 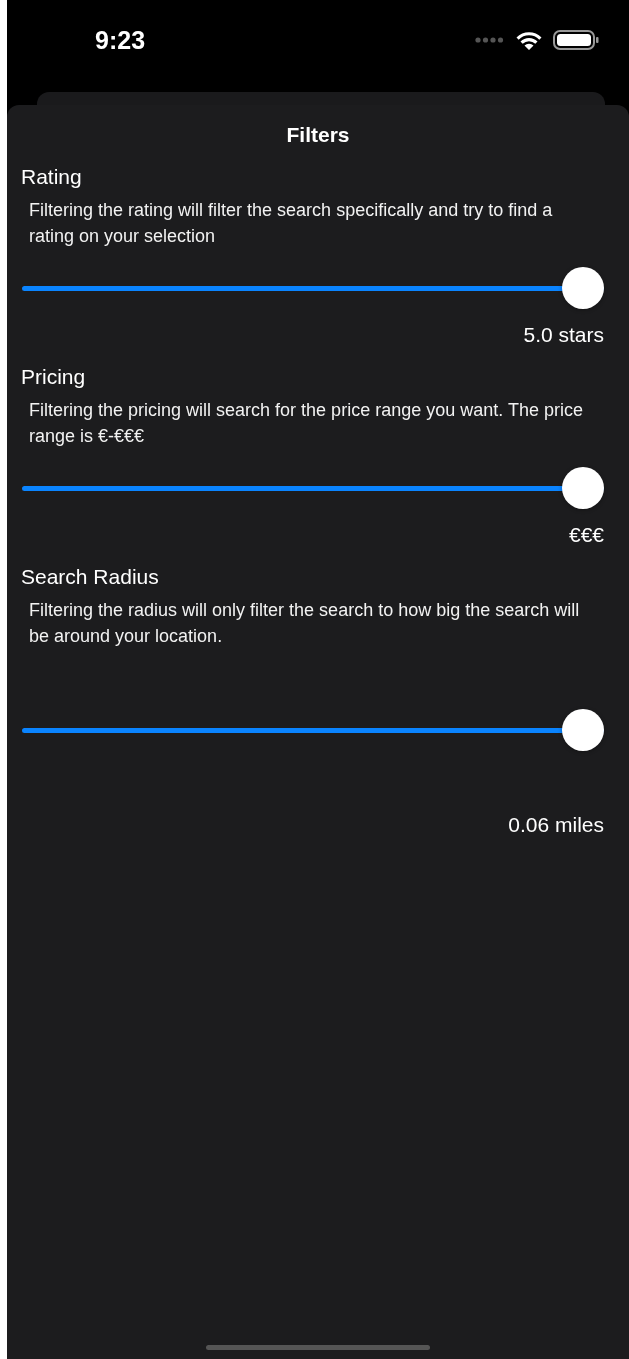 I want to click on filter-label: Pricing, so click(x=54, y=377).